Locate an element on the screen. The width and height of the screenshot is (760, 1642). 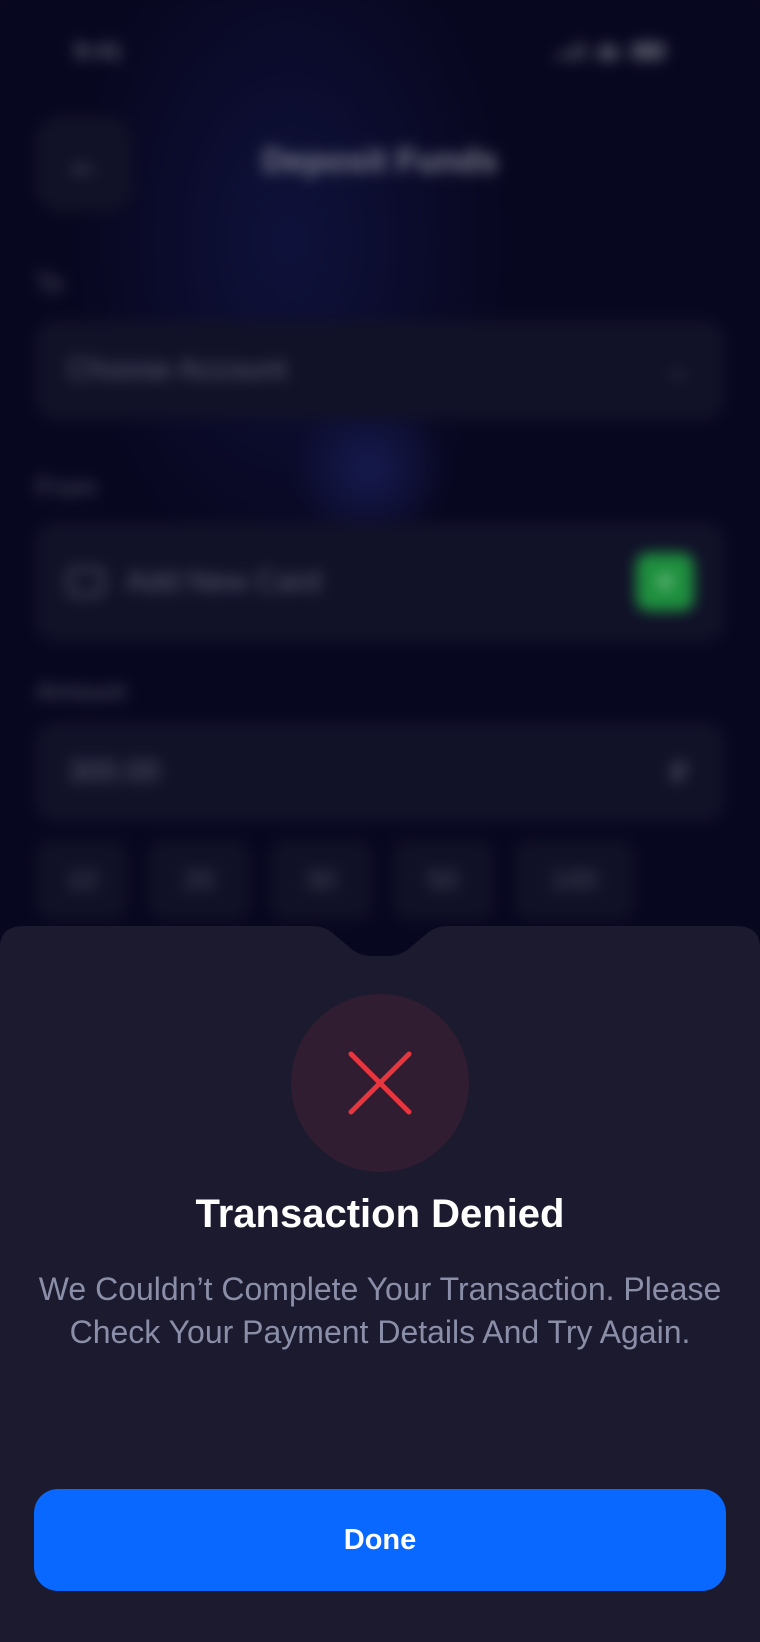
plus-icon: + is located at coordinates (665, 581).